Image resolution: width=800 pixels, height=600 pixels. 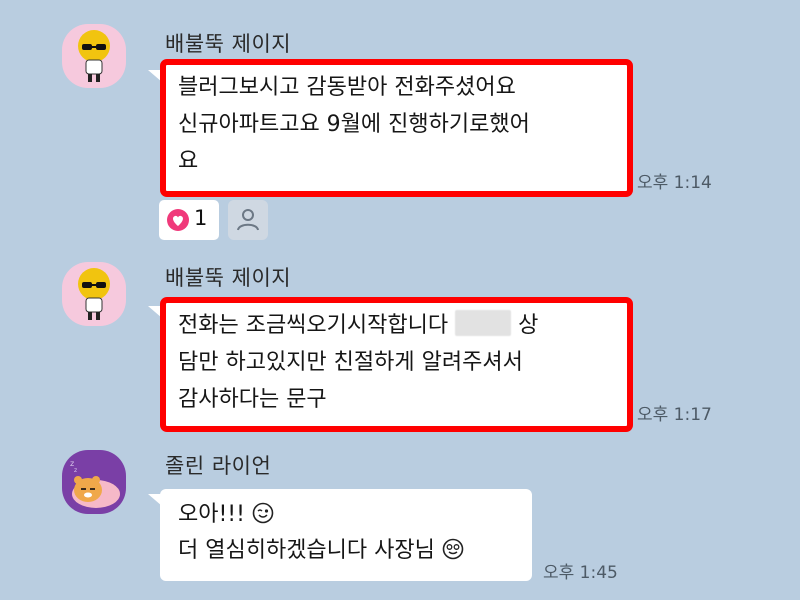 What do you see at coordinates (674, 183) in the screenshot?
I see `message-time: 오후 1:14` at bounding box center [674, 183].